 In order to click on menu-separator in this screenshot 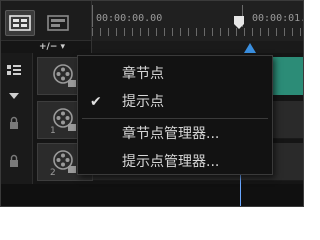, I will do `click(175, 118)`.